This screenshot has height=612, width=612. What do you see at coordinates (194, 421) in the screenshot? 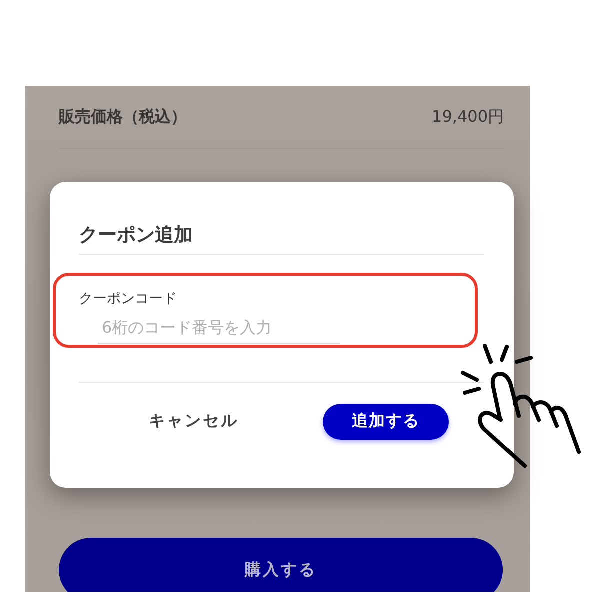
I see `cancel-button: キャンセル` at bounding box center [194, 421].